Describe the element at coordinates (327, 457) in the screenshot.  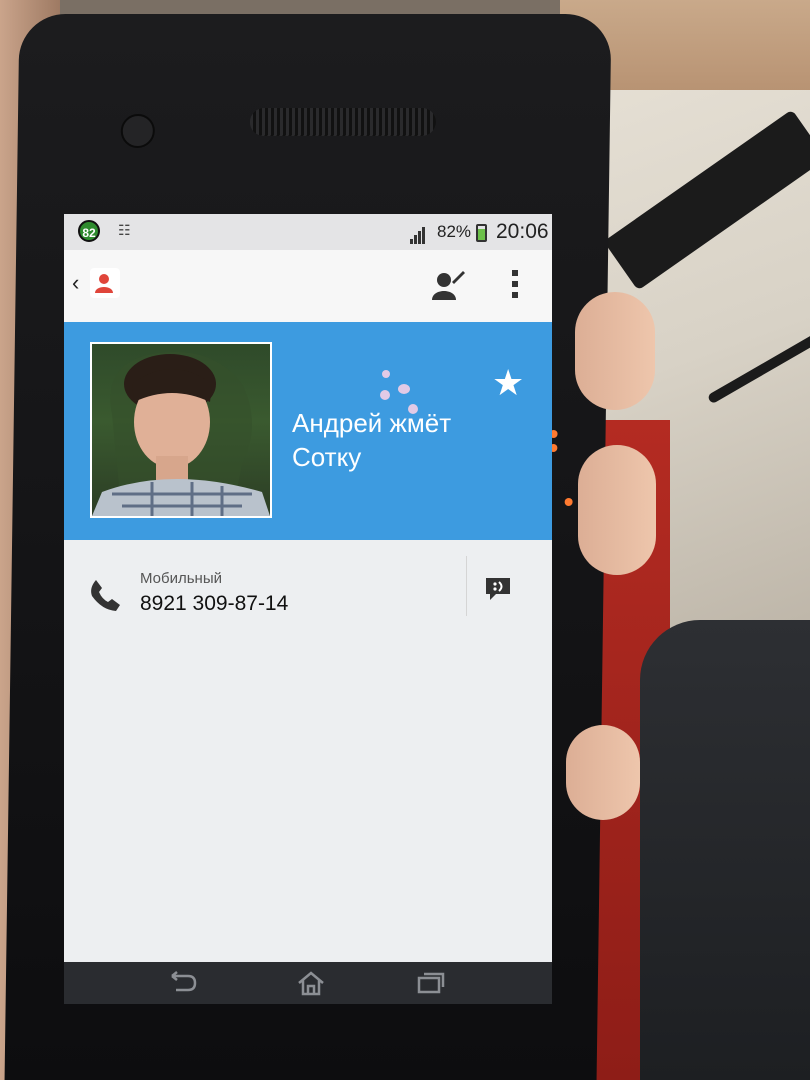
I see `contact-name-line2: Сотку` at that location.